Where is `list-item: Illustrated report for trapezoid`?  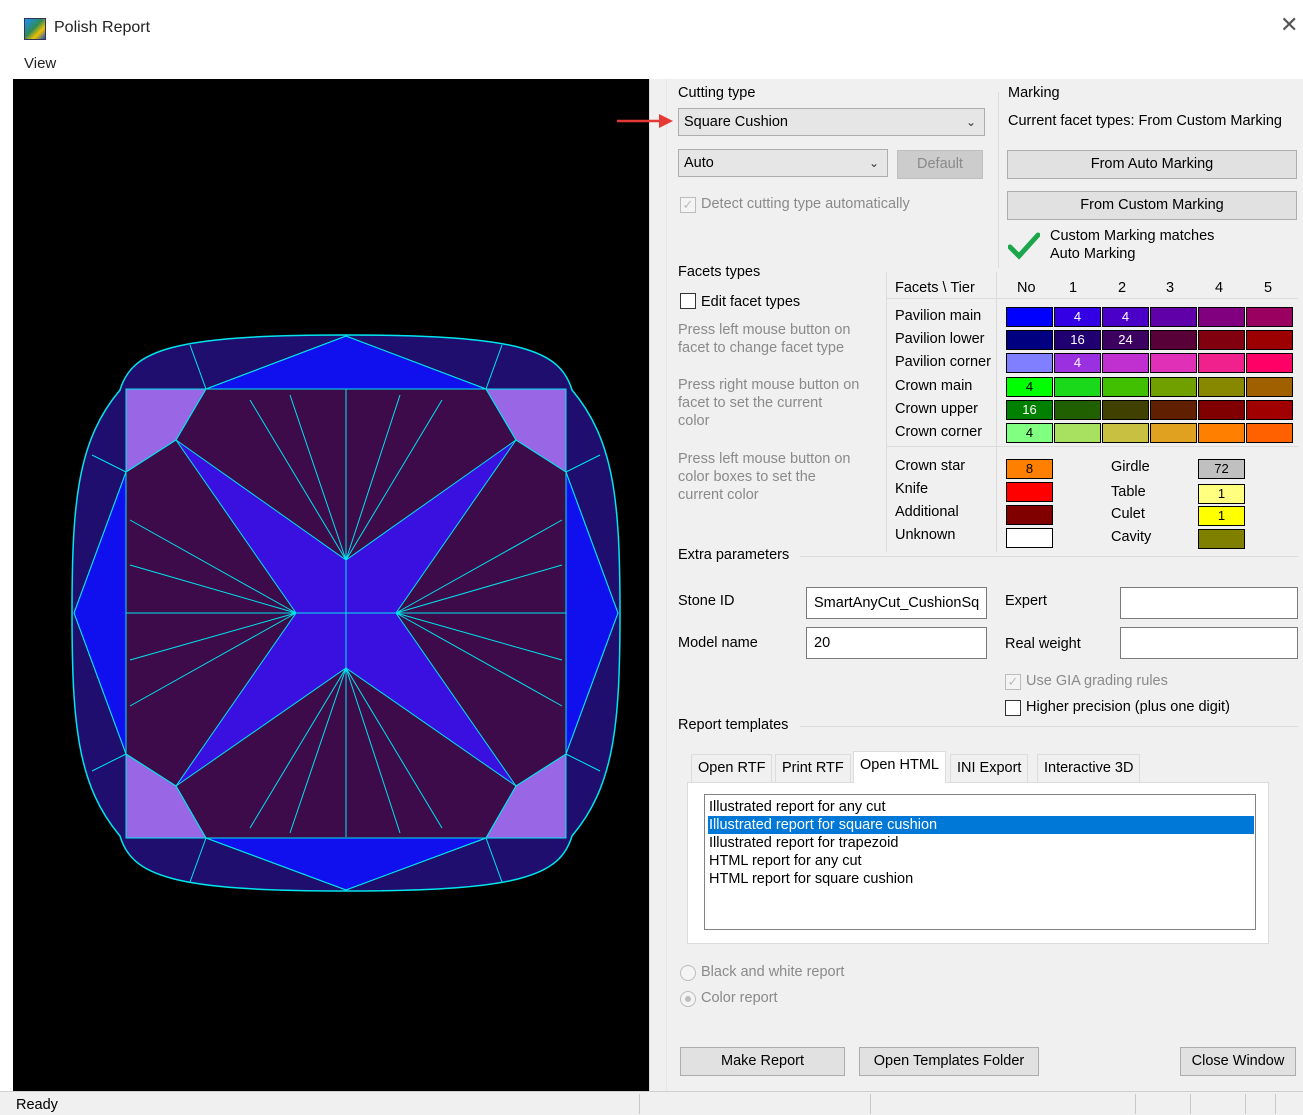
list-item: Illustrated report for trapezoid is located at coordinates (981, 843).